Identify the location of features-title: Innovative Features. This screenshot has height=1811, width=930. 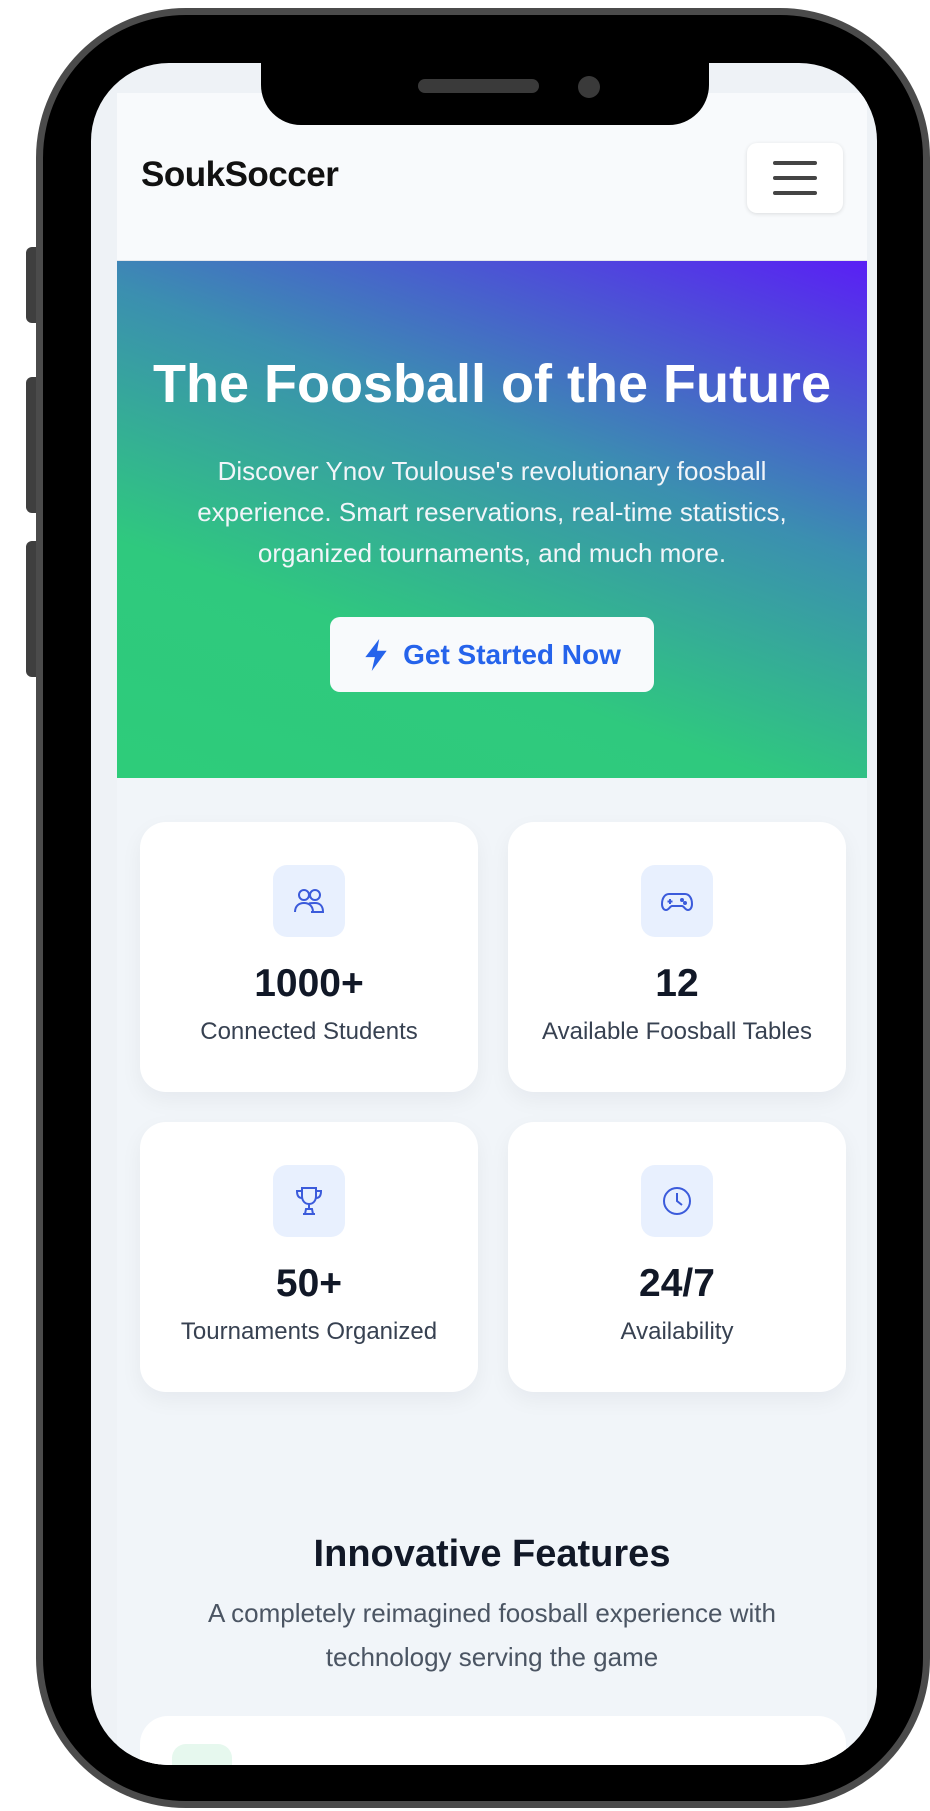
(492, 1554).